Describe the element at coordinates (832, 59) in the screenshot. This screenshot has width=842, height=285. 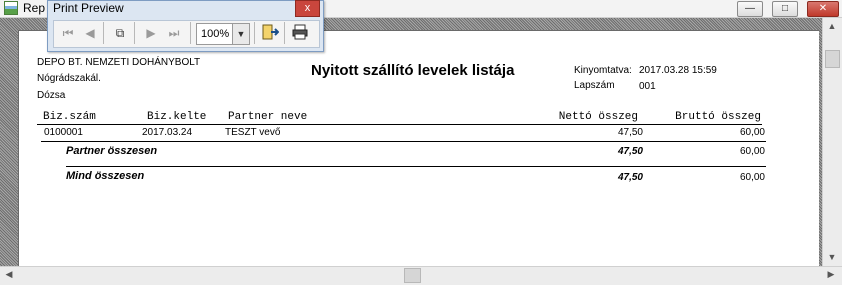
I see `vertical-scroll-thumb` at that location.